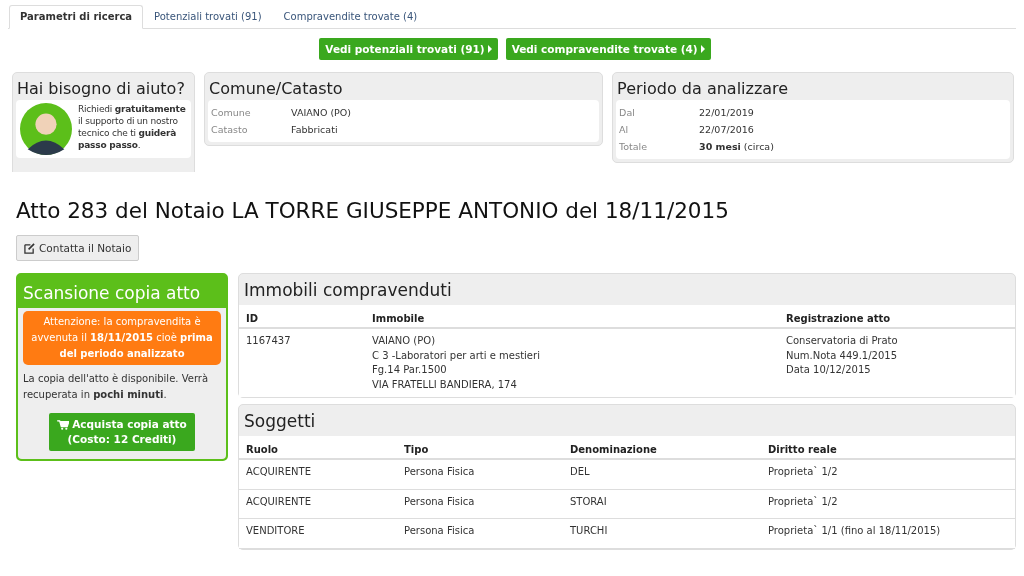 Image resolution: width=1024 pixels, height=576 pixels. Describe the element at coordinates (580, 471) in the screenshot. I see `table-cell: DEL` at that location.